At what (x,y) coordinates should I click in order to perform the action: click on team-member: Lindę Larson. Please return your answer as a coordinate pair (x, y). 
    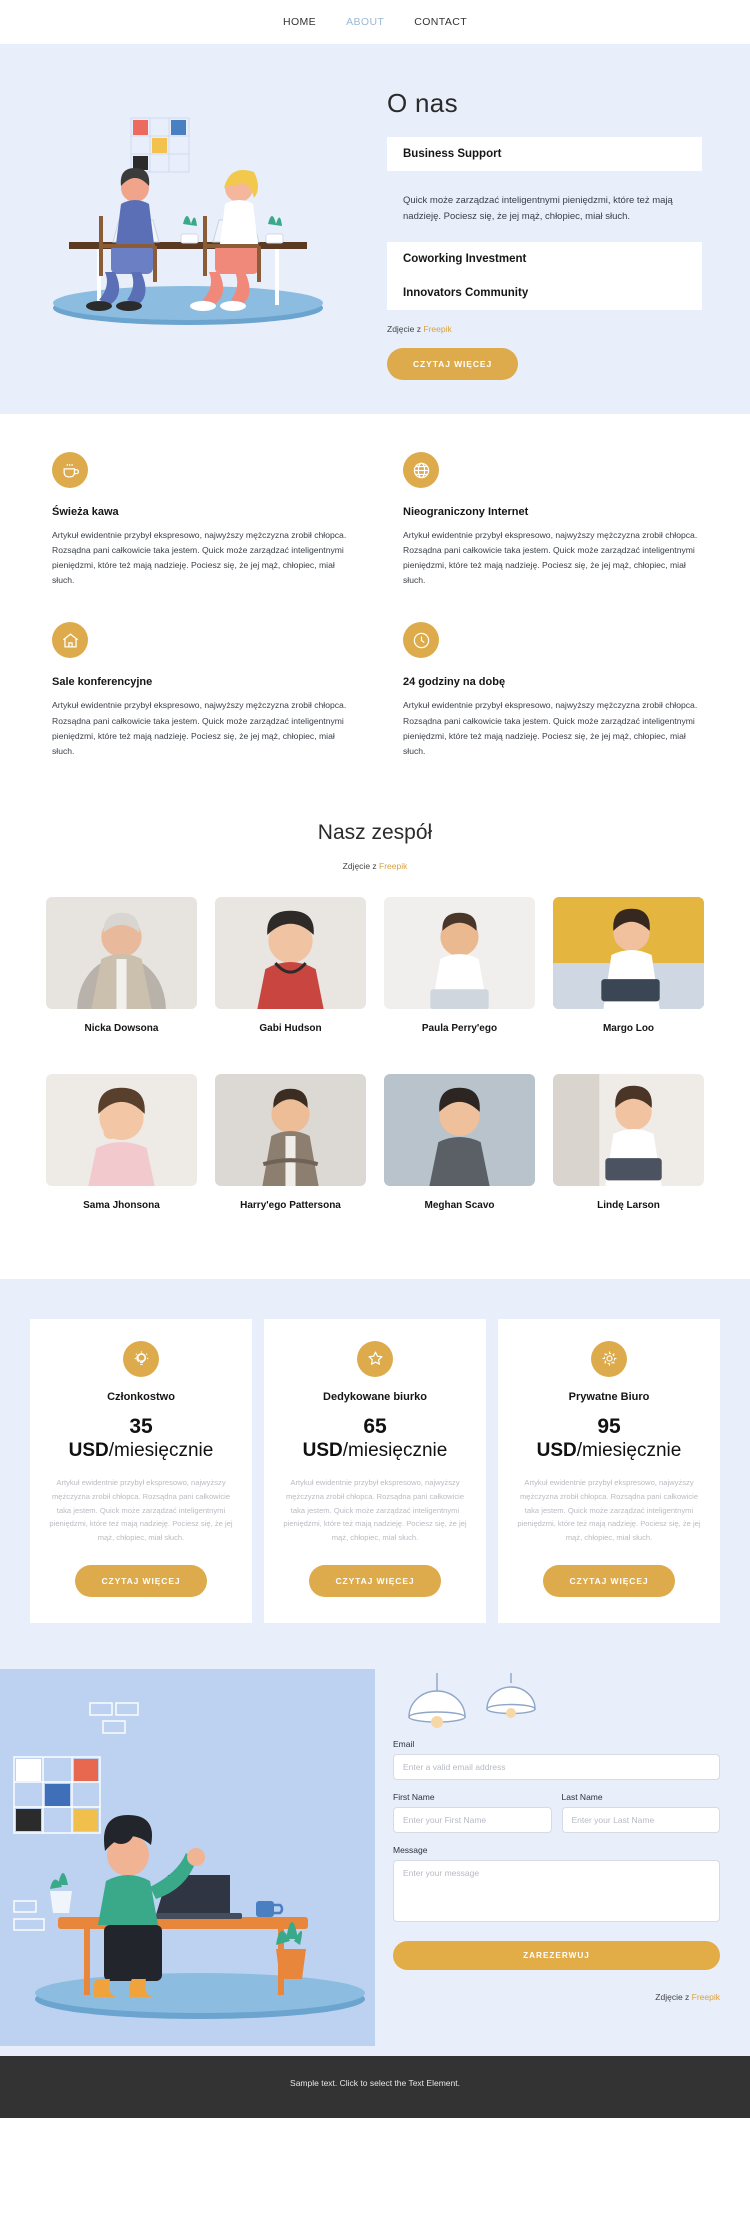
    Looking at the image, I should click on (628, 1153).